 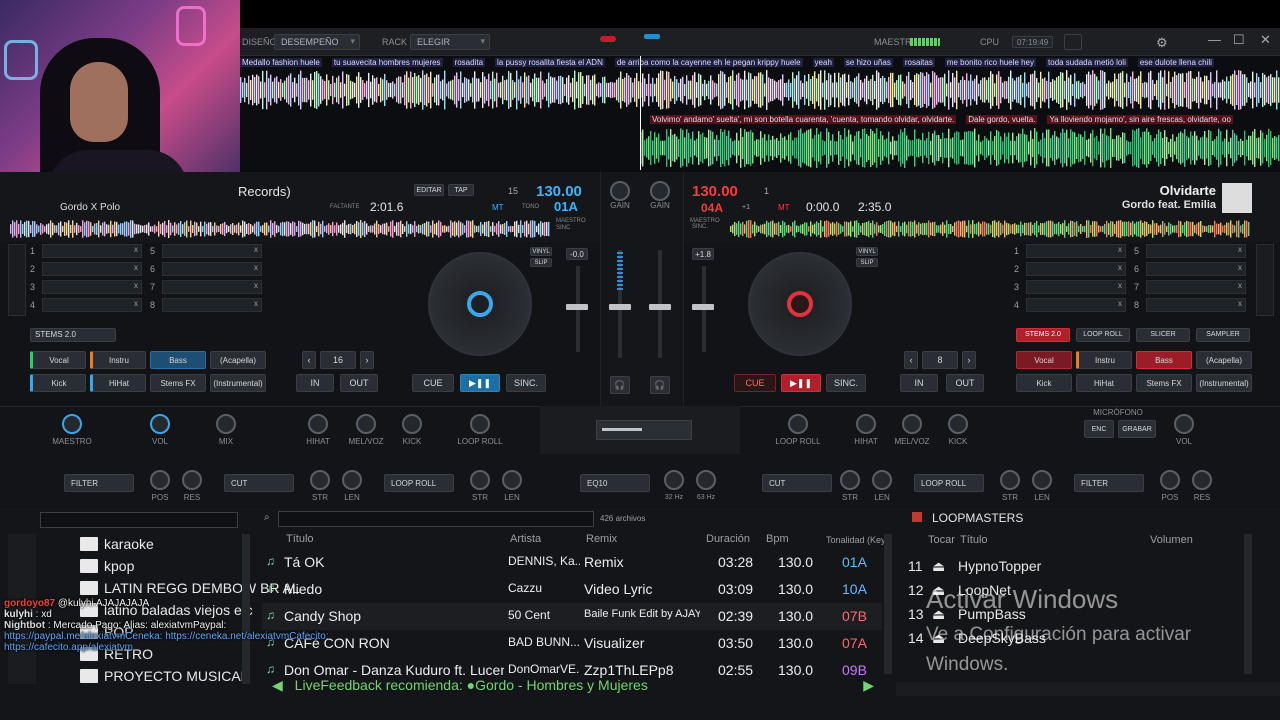 I want to click on folder-item: kpop, so click(x=107, y=566).